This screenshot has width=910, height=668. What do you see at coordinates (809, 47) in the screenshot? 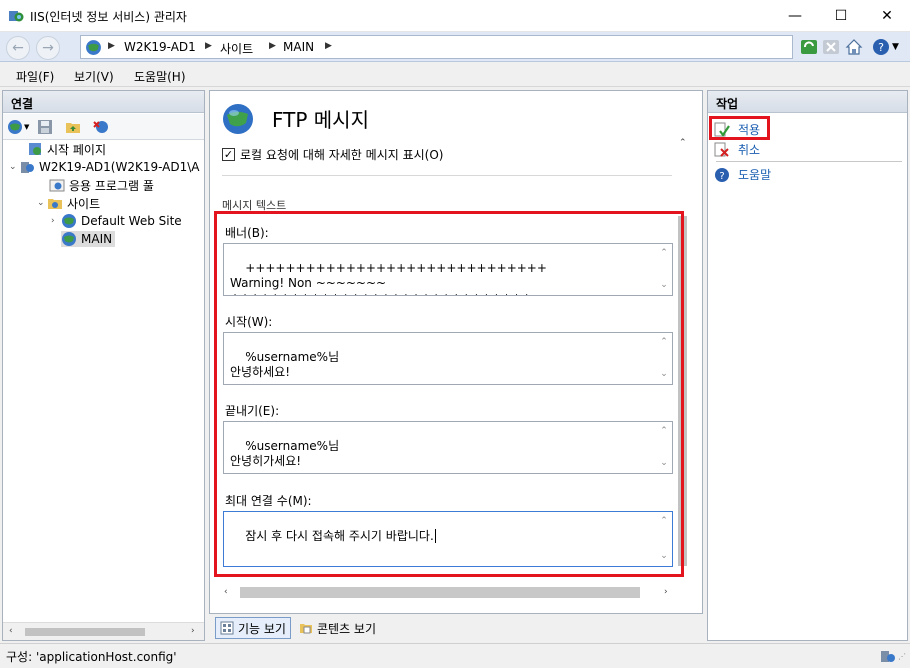
I see `refresh-icon` at bounding box center [809, 47].